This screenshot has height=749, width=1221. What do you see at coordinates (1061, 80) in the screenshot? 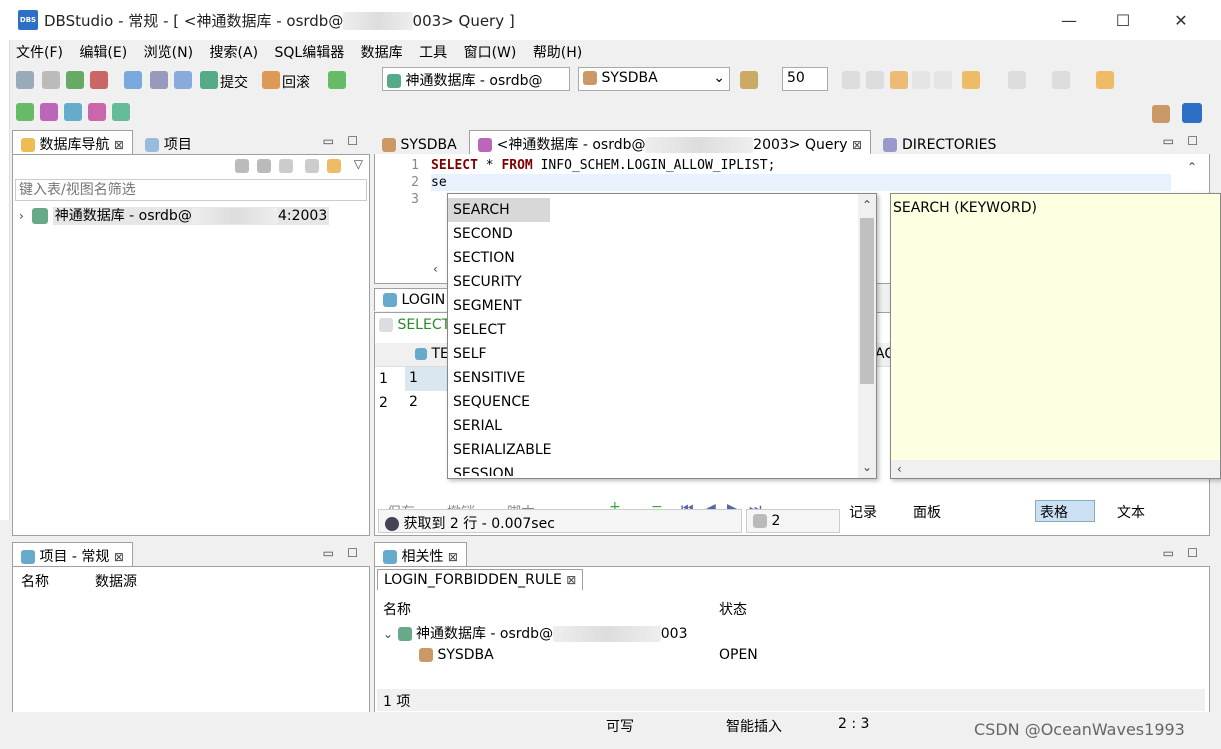
I see `prev-annotation-icon` at bounding box center [1061, 80].